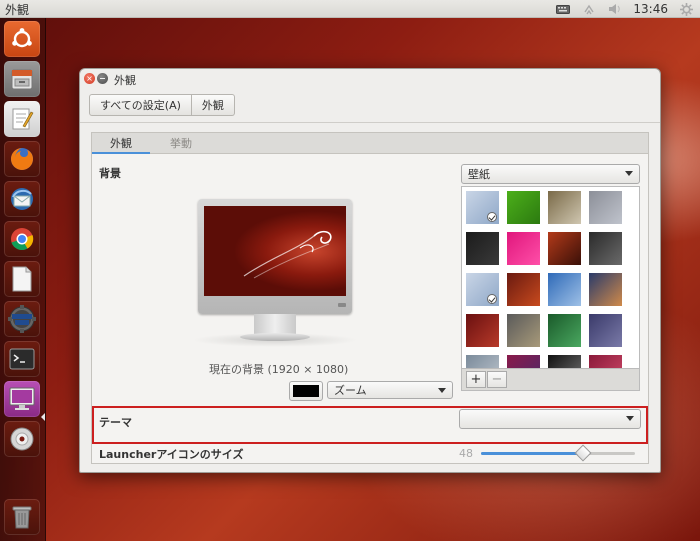 This screenshot has height=541, width=700. I want to click on launcher, so click(23, 279).